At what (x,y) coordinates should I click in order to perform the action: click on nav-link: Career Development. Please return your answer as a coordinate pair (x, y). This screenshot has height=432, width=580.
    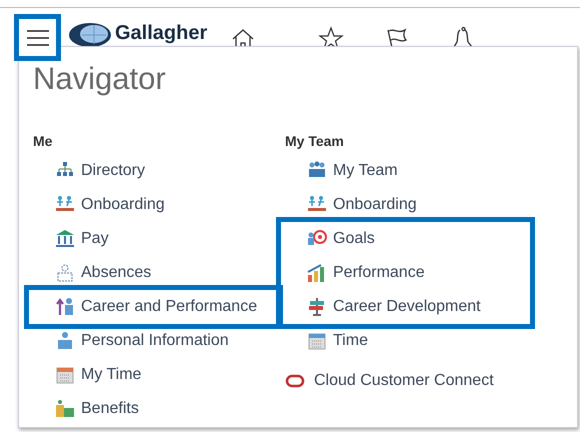
    Looking at the image, I should click on (407, 307).